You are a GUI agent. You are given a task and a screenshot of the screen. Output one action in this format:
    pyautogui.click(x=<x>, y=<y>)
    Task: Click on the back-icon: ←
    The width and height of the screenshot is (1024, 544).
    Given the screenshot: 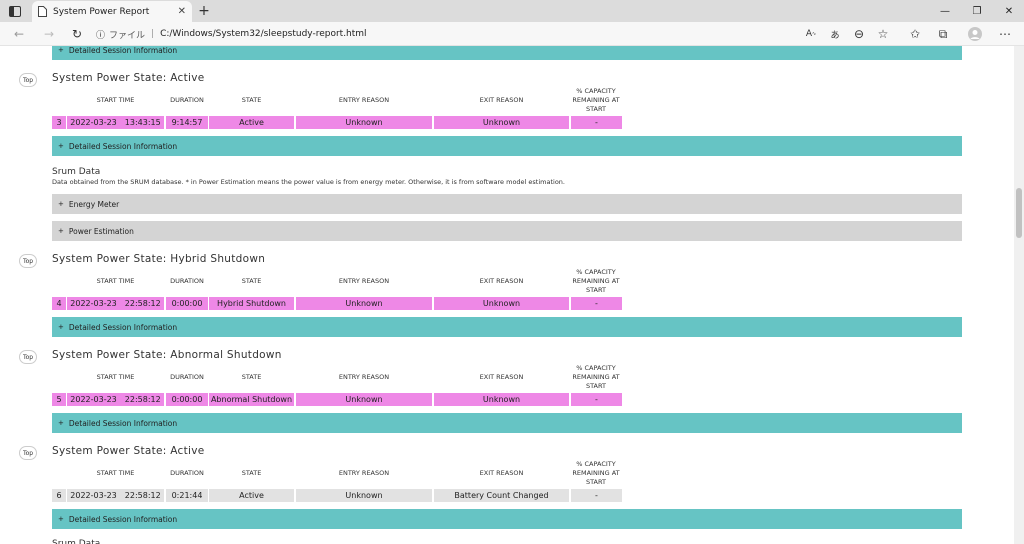 What is the action you would take?
    pyautogui.click(x=19, y=34)
    